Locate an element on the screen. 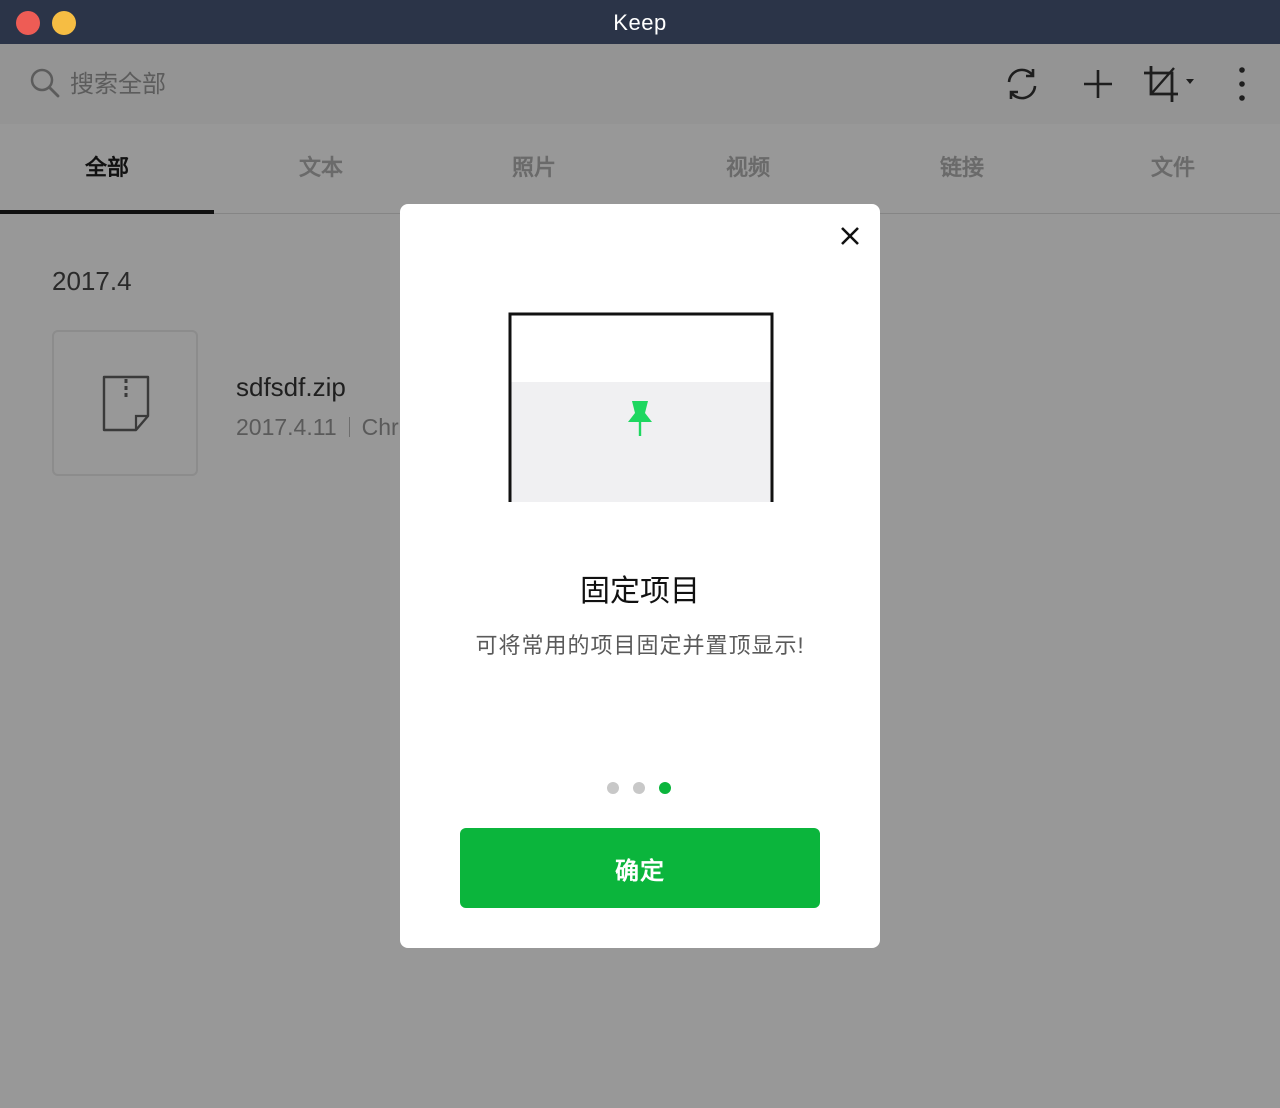 The image size is (1280, 1108). add-icon is located at coordinates (1098, 84).